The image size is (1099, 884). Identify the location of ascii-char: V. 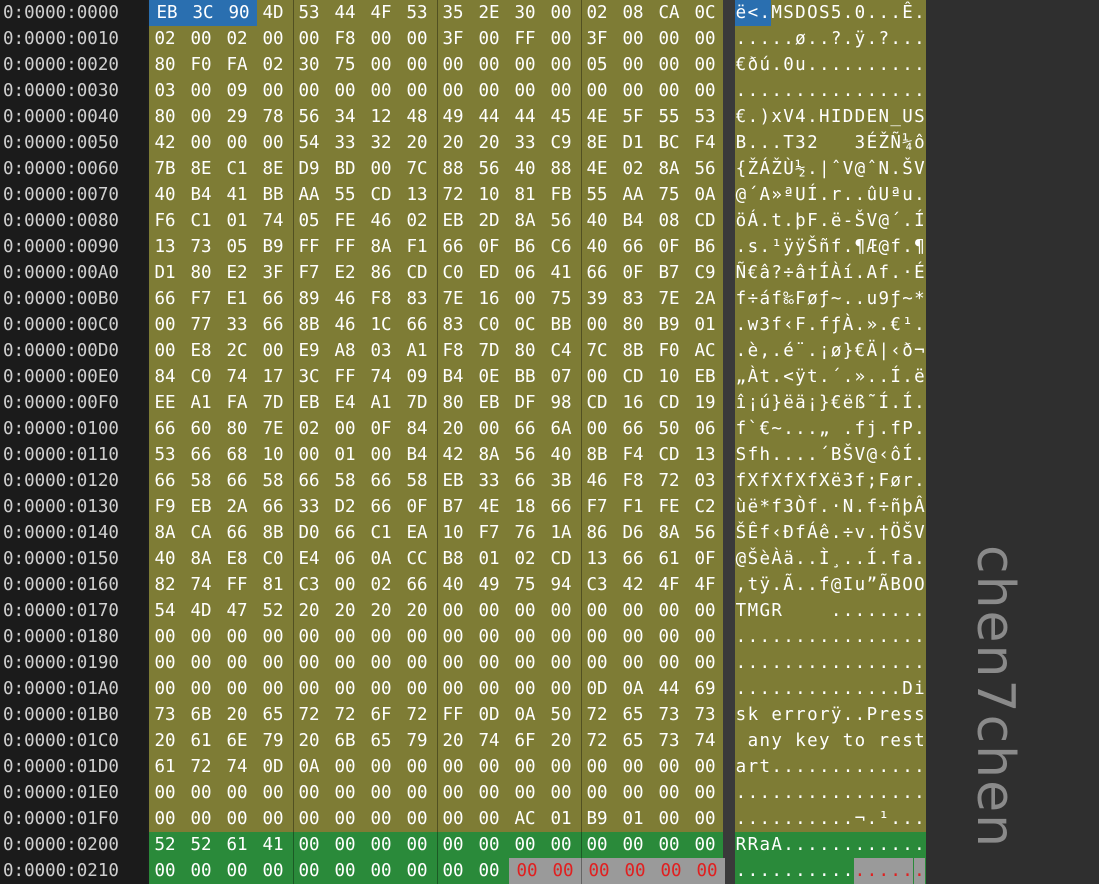
(789, 117).